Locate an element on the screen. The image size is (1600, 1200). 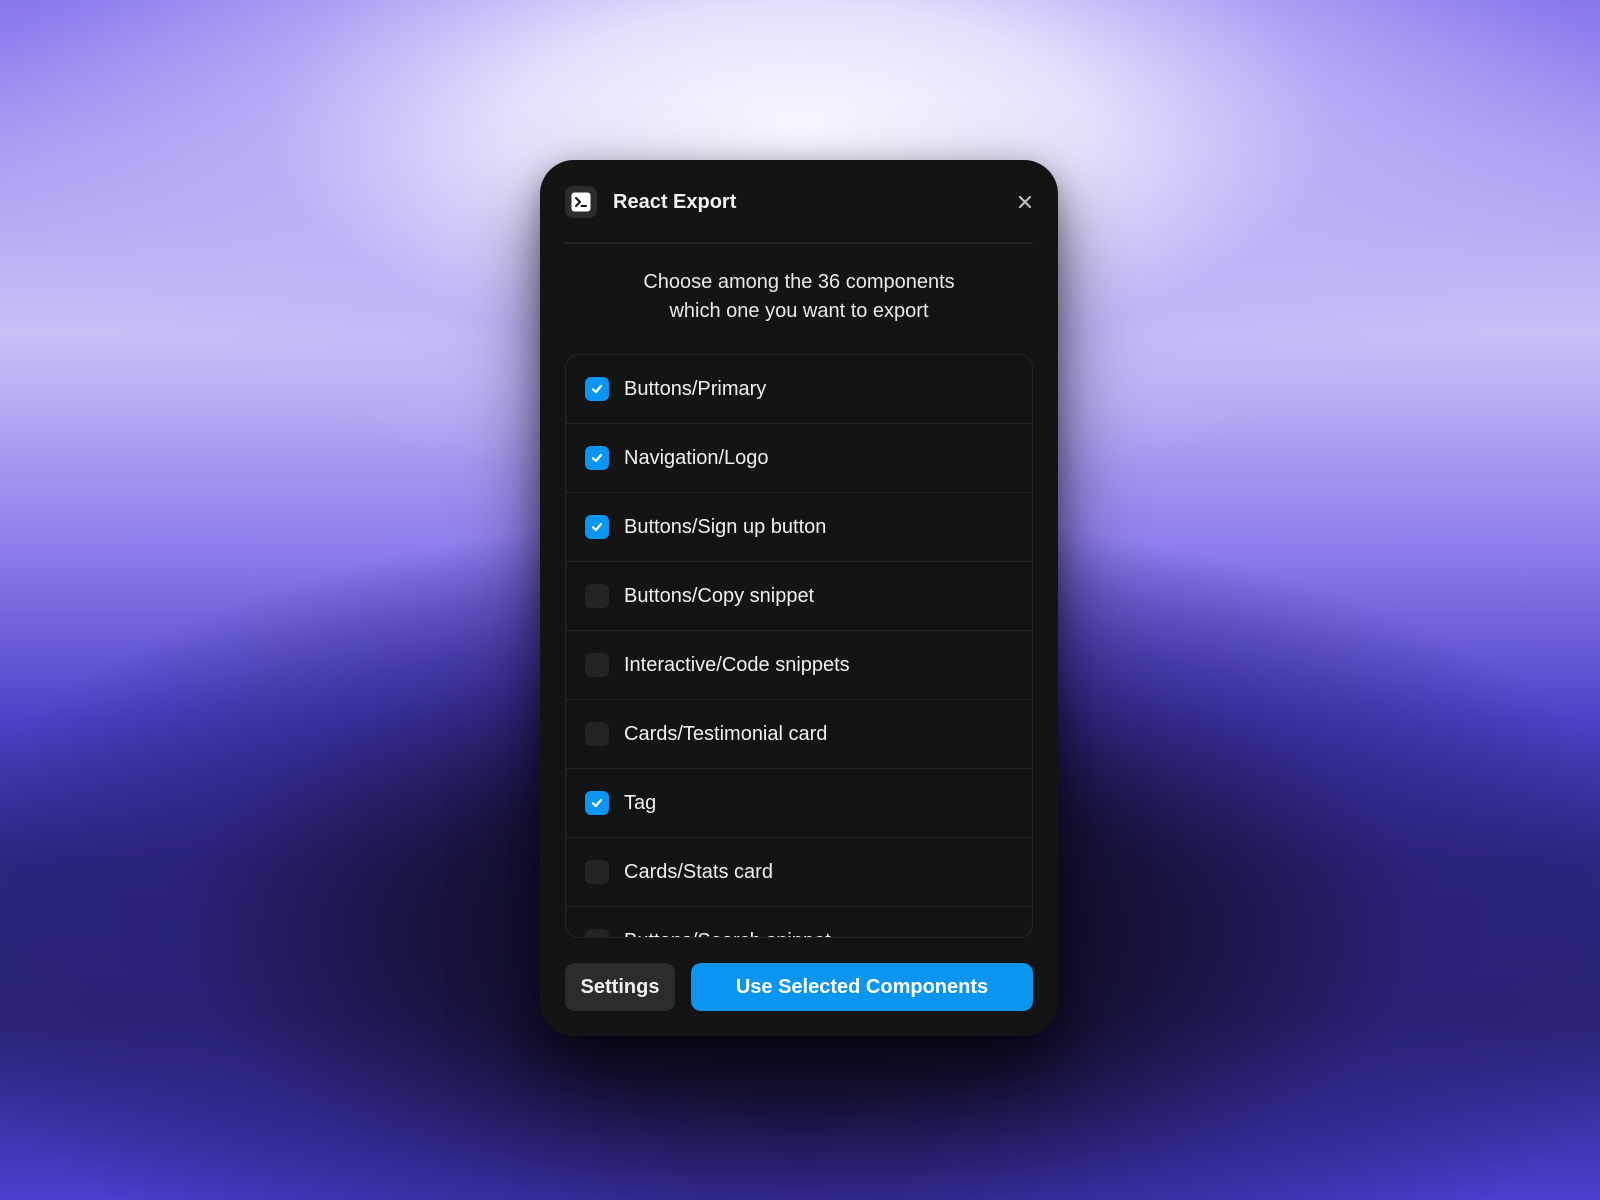
close-button is located at coordinates (1025, 202).